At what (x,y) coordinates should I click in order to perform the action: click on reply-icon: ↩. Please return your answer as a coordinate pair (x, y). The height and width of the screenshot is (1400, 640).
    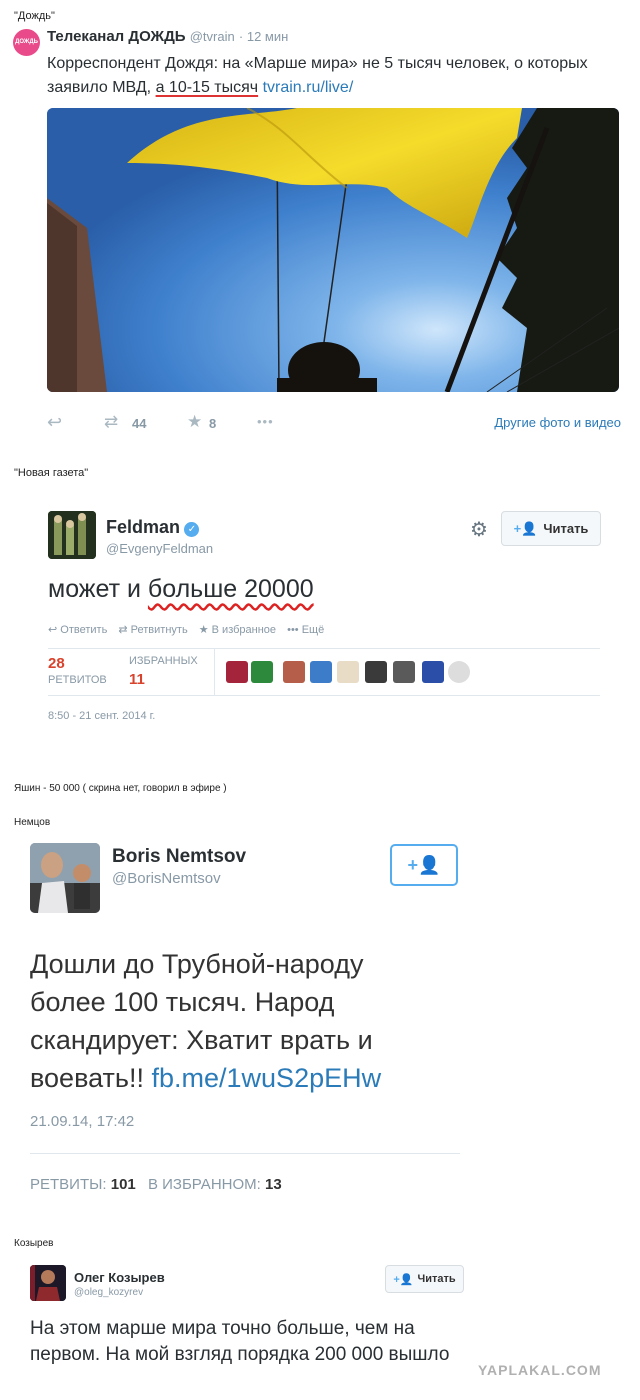
    Looking at the image, I should click on (54, 422).